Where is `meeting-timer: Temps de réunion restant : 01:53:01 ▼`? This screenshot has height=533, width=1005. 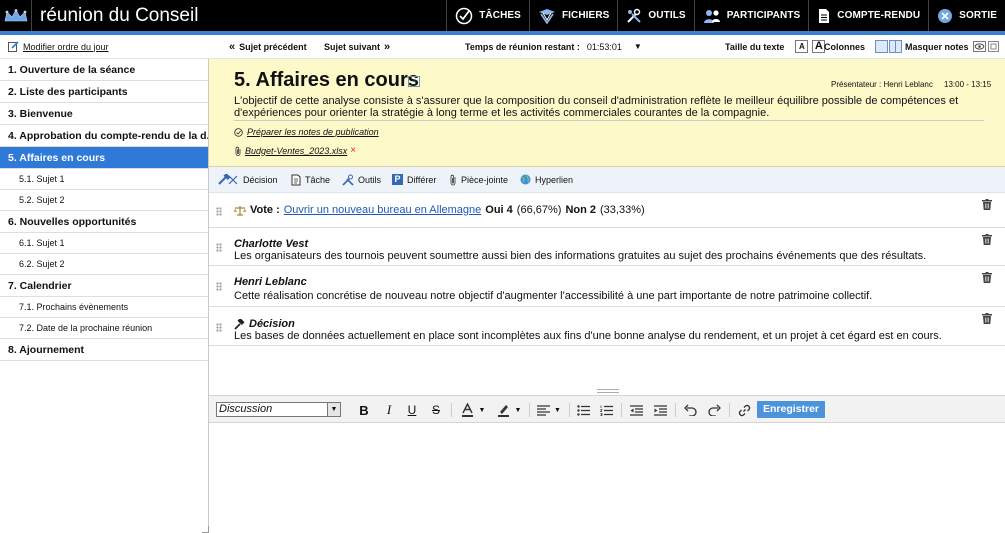
meeting-timer: Temps de réunion restant : 01:53:01 ▼ is located at coordinates (553, 47).